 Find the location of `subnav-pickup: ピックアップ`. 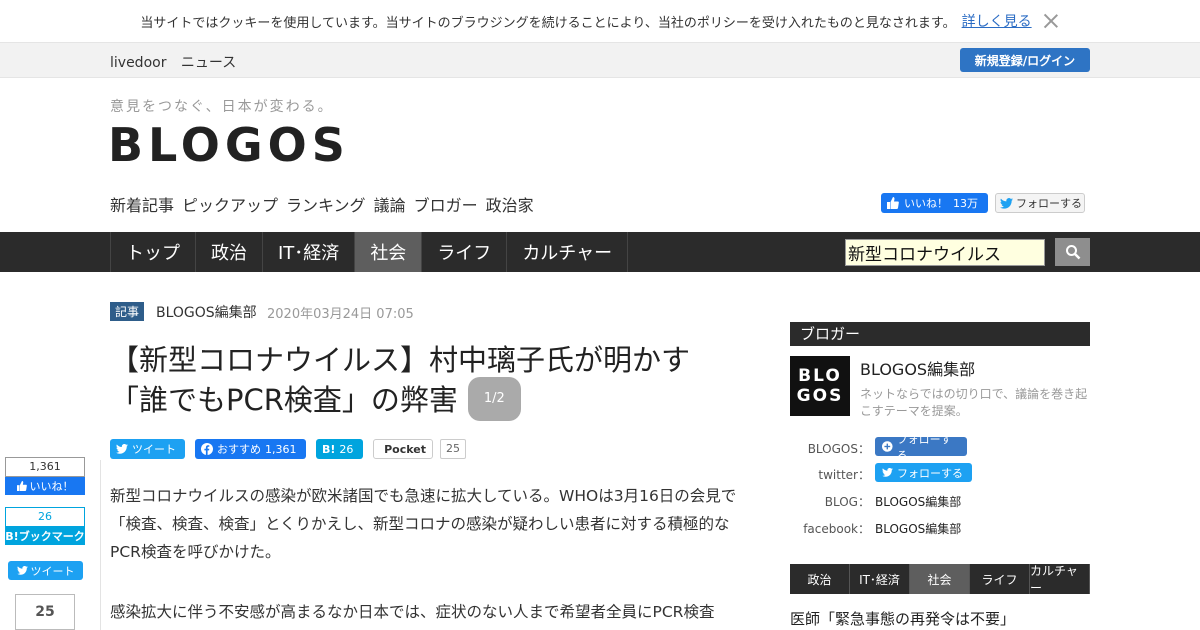

subnav-pickup: ピックアップ is located at coordinates (230, 204).